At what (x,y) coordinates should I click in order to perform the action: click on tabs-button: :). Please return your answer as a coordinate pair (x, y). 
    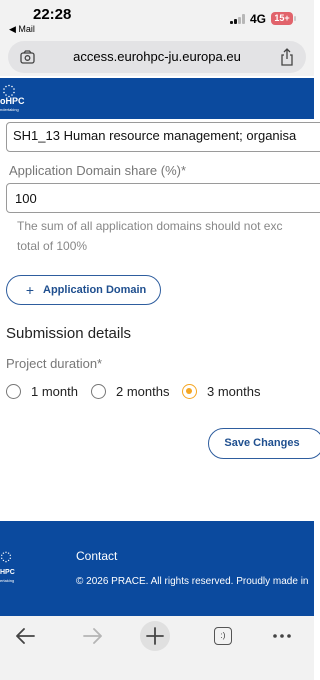
    Looking at the image, I should click on (223, 636).